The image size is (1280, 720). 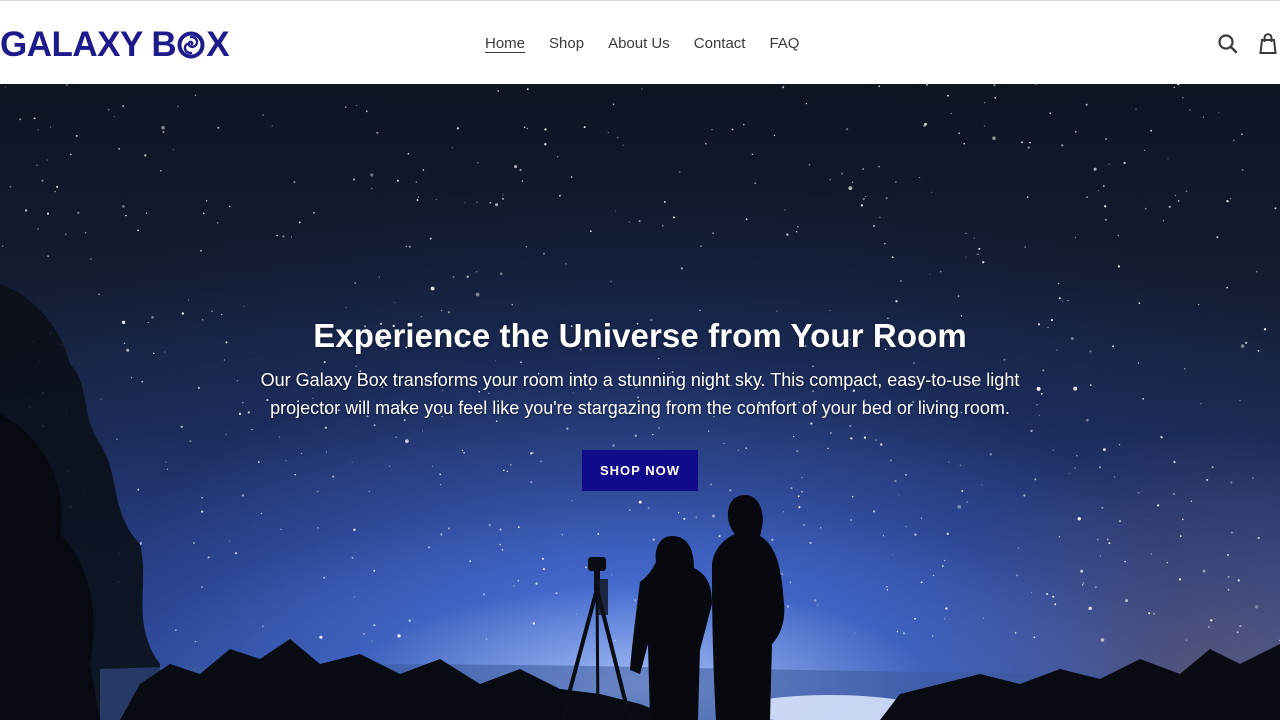 I want to click on header-icons, so click(x=1245, y=44).